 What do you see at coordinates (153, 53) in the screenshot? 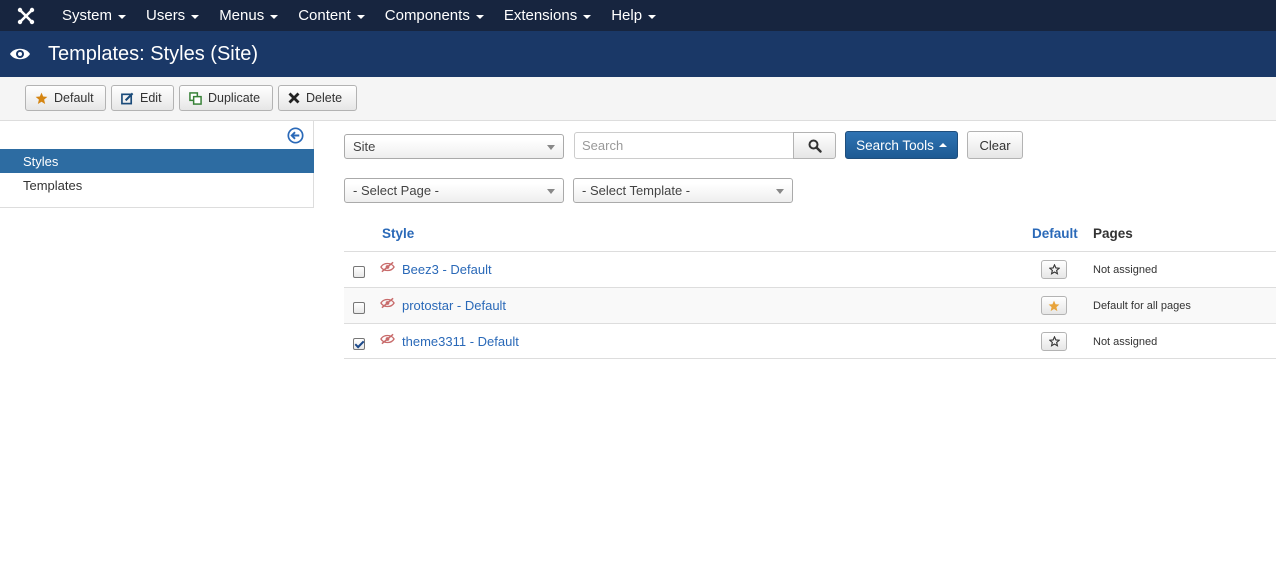
I see `page-title: Templates: Styles (Site)` at bounding box center [153, 53].